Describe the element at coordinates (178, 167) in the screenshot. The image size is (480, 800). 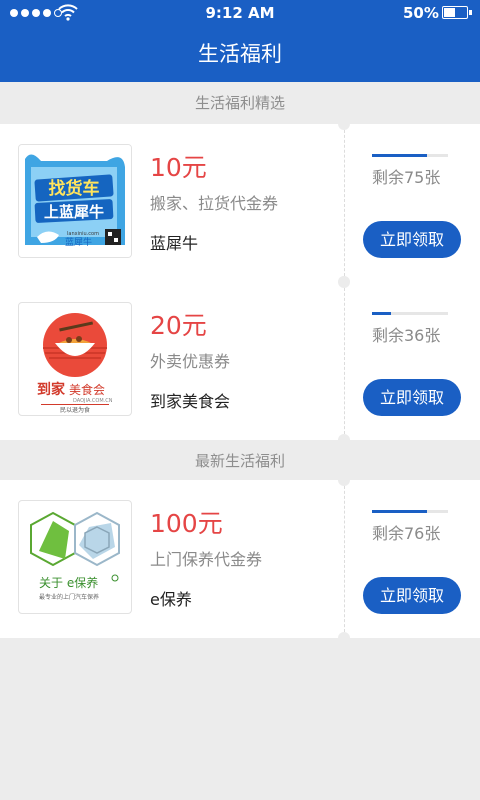
I see `coupon-amount: 10元` at that location.